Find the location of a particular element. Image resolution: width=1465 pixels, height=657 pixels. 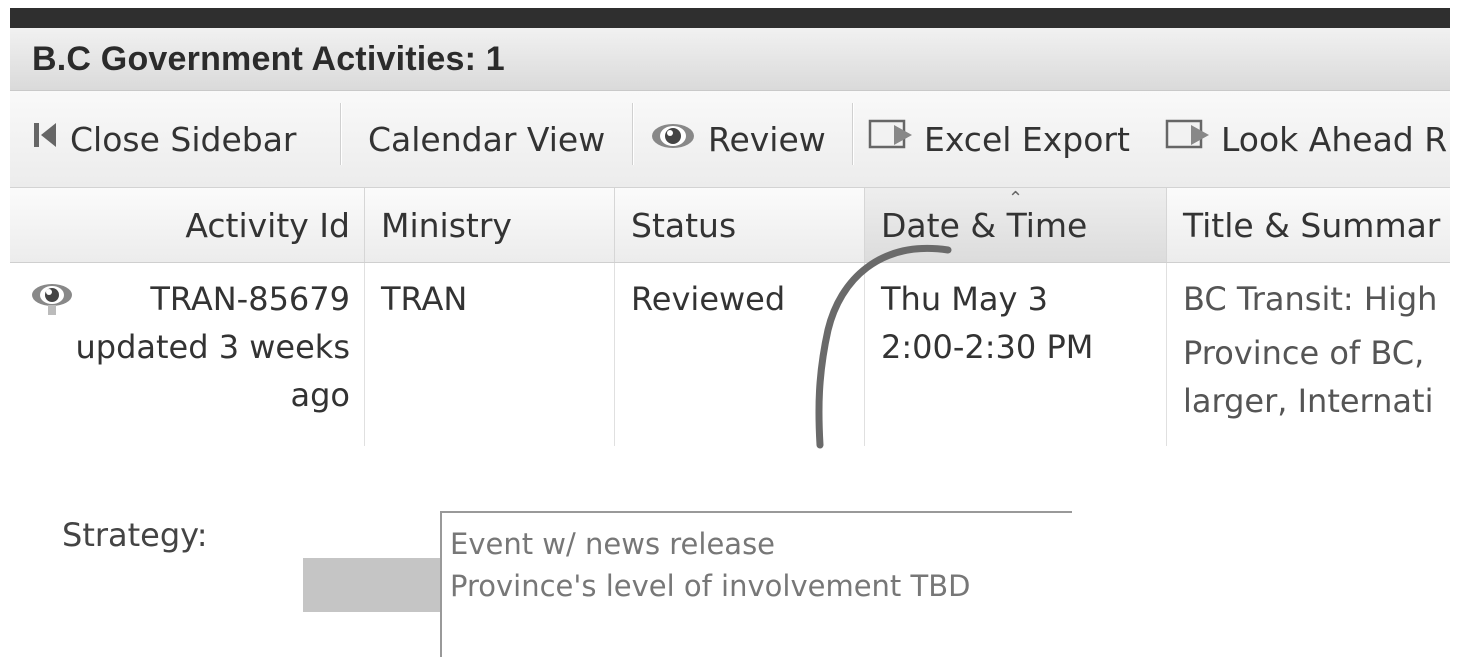

review-label: Review is located at coordinates (767, 139).